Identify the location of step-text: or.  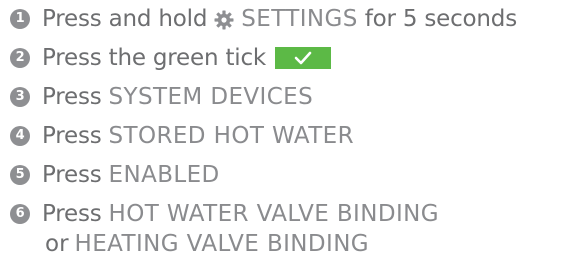
(57, 244).